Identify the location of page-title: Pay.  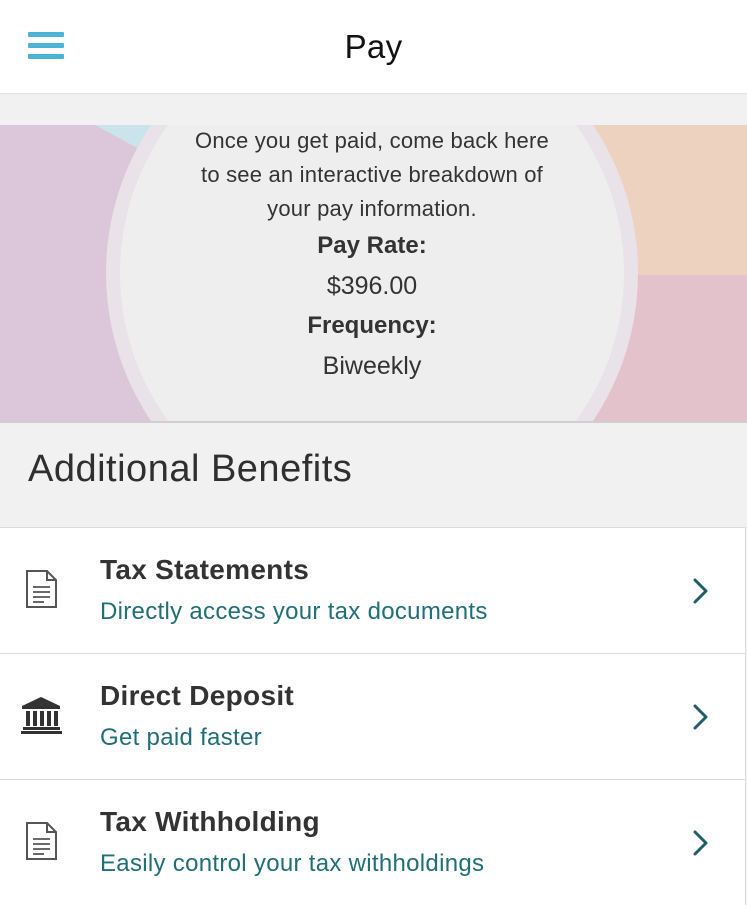
(373, 46).